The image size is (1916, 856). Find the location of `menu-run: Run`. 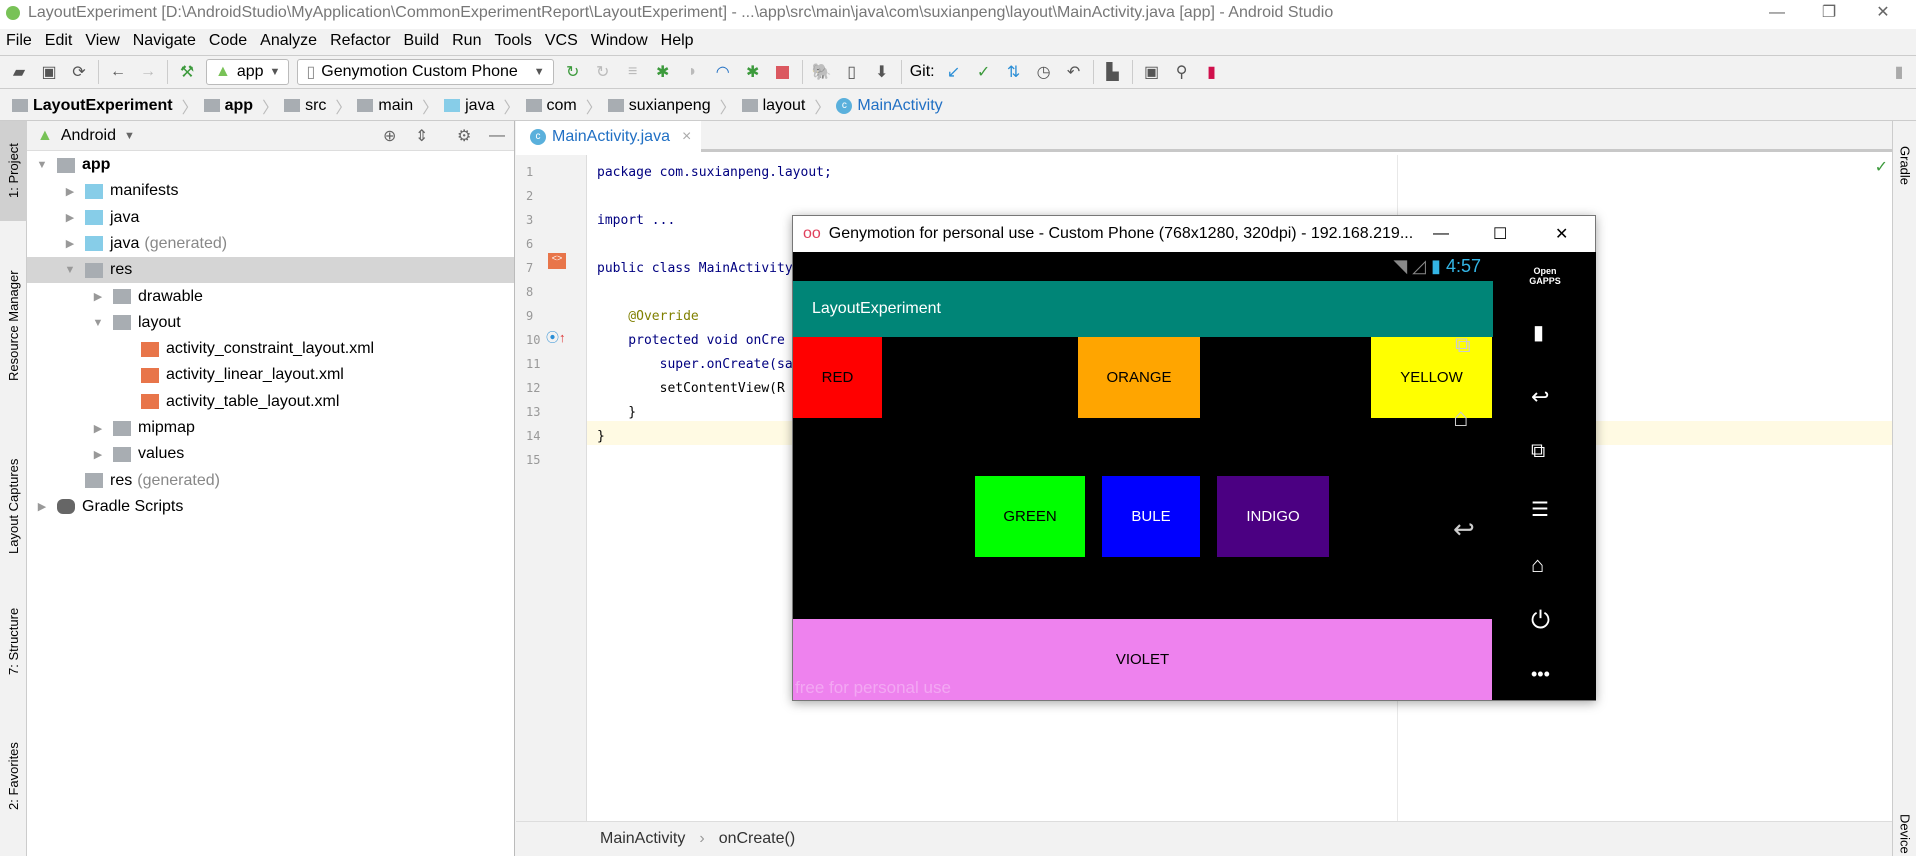

menu-run: Run is located at coordinates (466, 41).